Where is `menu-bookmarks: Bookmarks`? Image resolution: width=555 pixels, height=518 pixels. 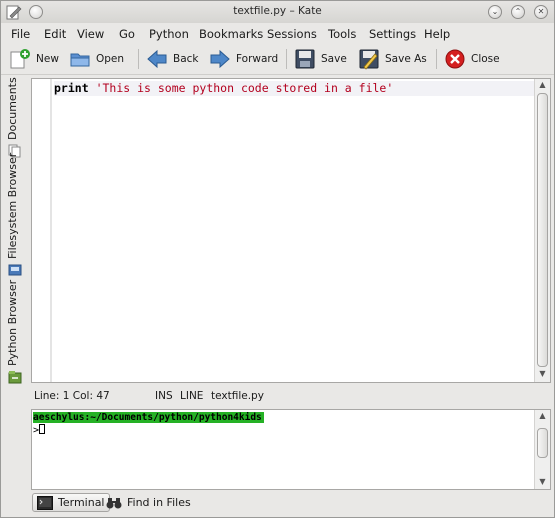
menu-bookmarks: Bookmarks is located at coordinates (231, 34).